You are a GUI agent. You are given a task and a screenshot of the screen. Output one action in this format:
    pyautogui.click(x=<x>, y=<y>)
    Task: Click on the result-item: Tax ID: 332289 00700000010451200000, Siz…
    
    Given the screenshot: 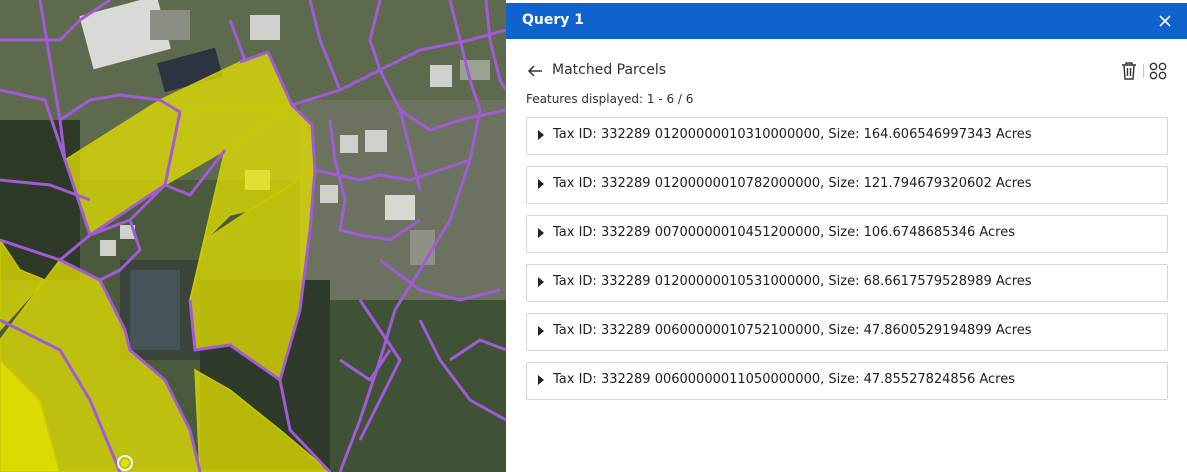 What is the action you would take?
    pyautogui.click(x=847, y=234)
    